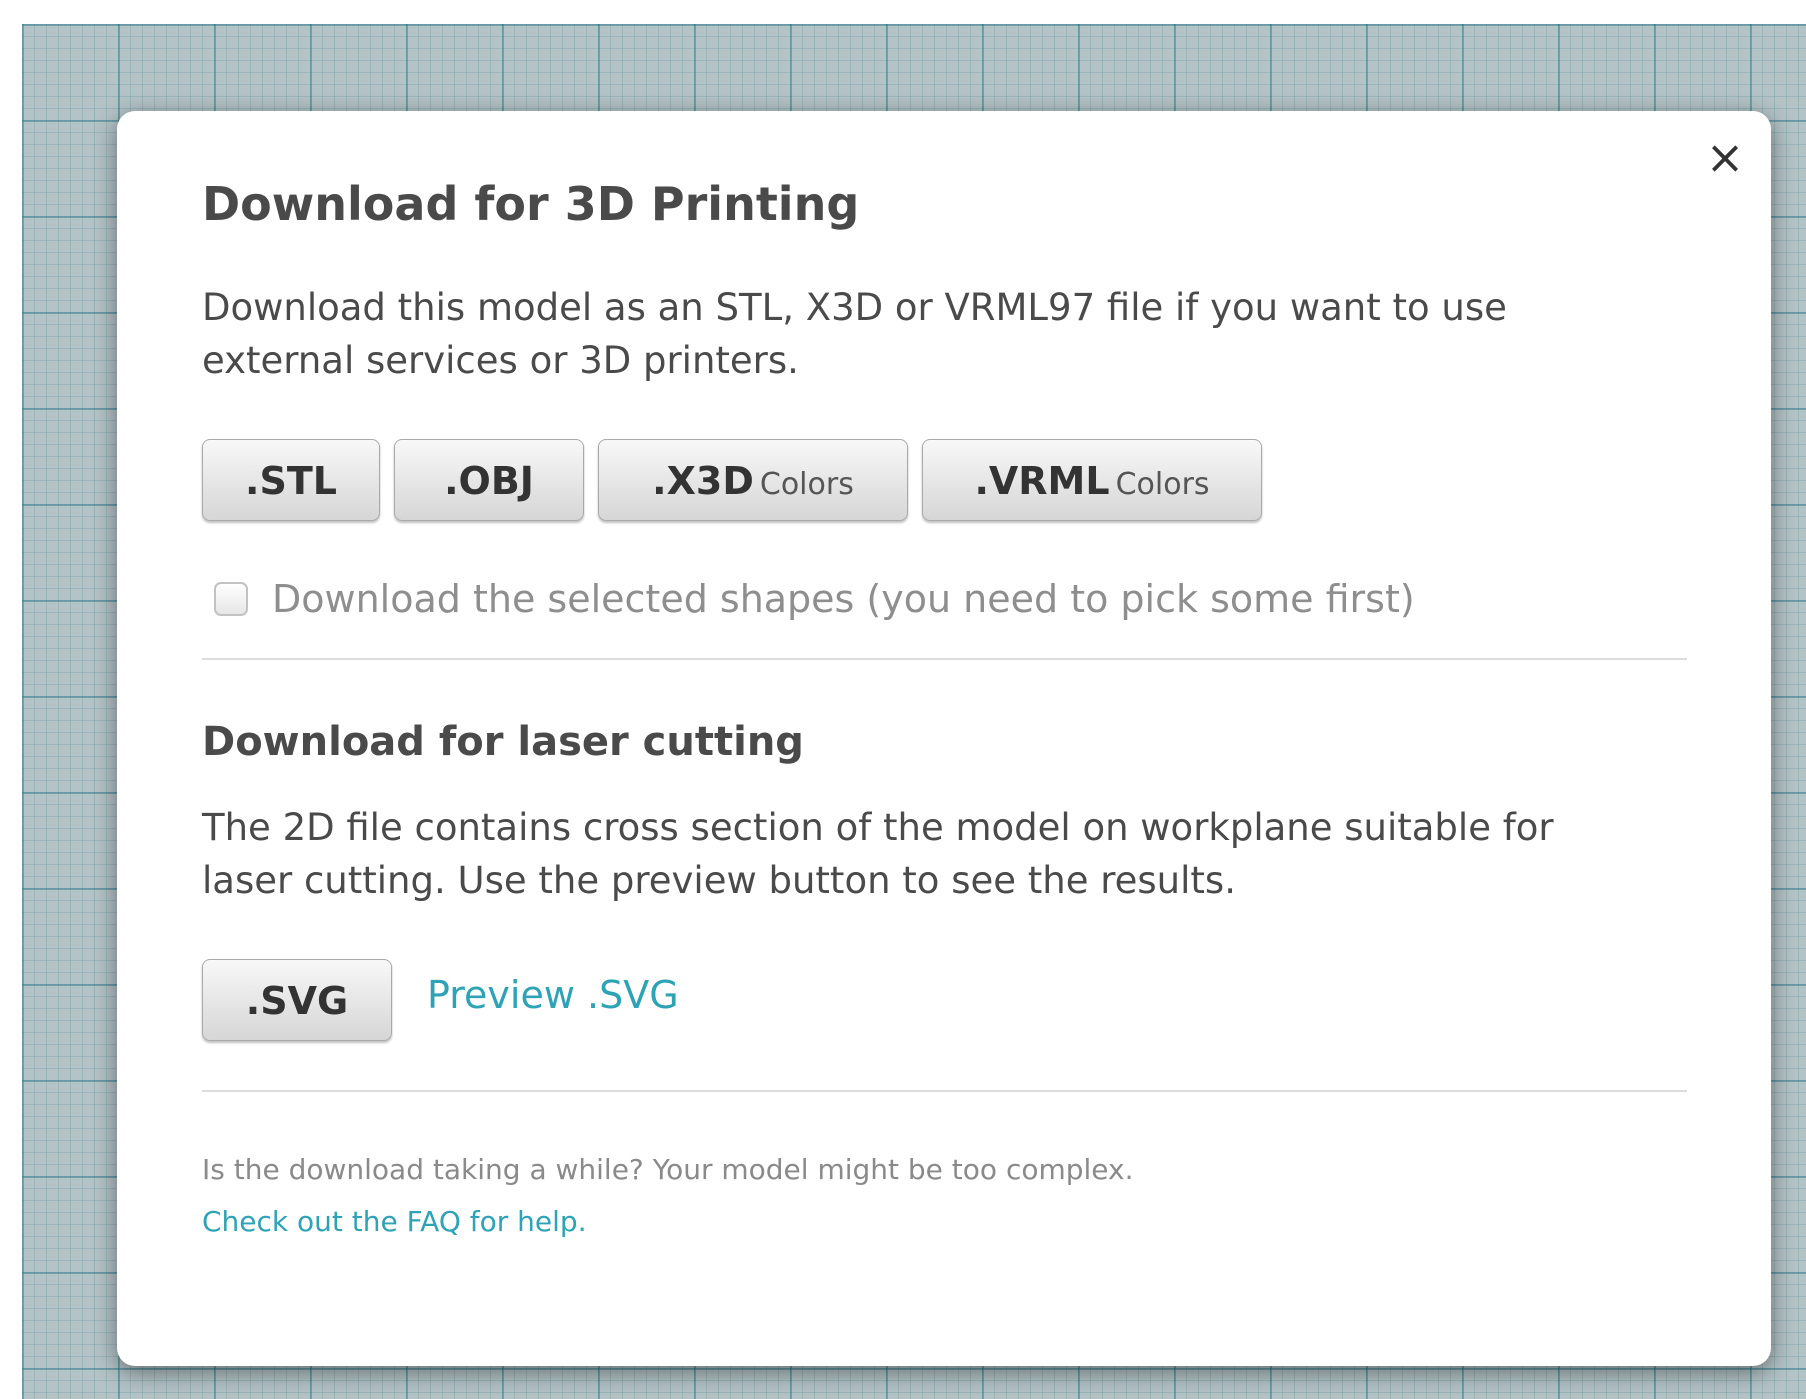 The width and height of the screenshot is (1806, 1399). Describe the element at coordinates (944, 659) in the screenshot. I see `section-divider` at that location.